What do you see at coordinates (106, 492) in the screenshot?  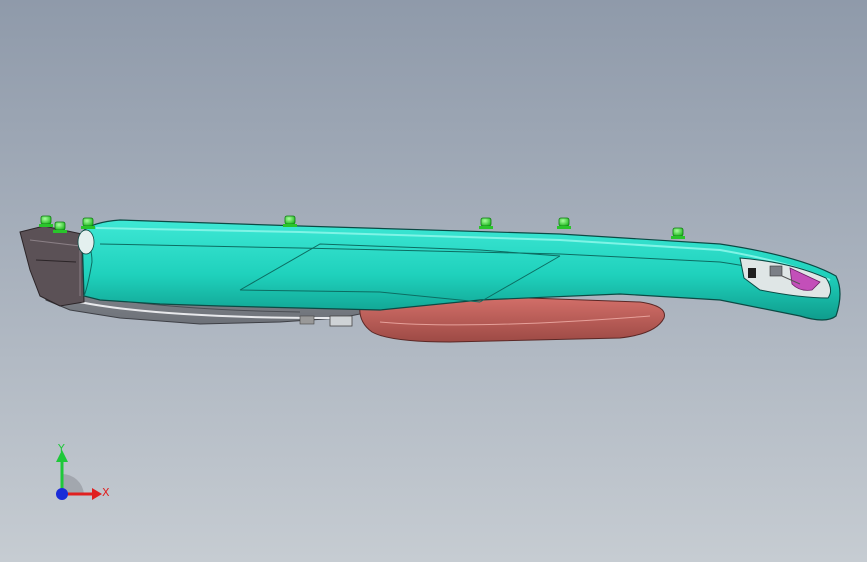 I see `x-axis-label: X` at bounding box center [106, 492].